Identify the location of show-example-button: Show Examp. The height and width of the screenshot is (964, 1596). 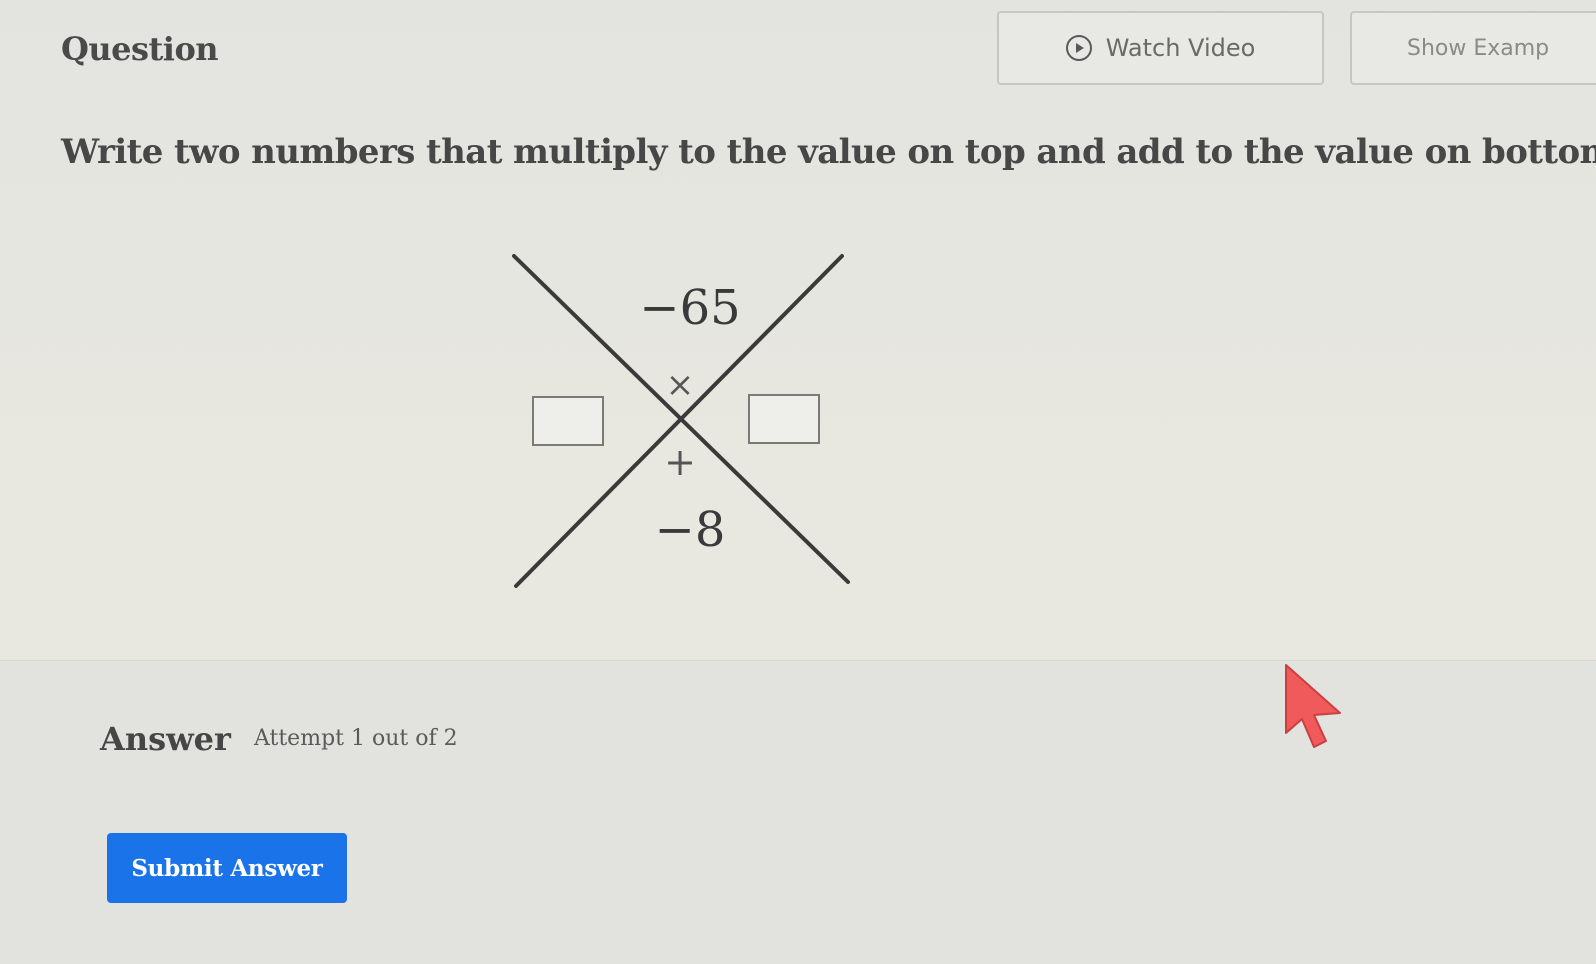
(1473, 48).